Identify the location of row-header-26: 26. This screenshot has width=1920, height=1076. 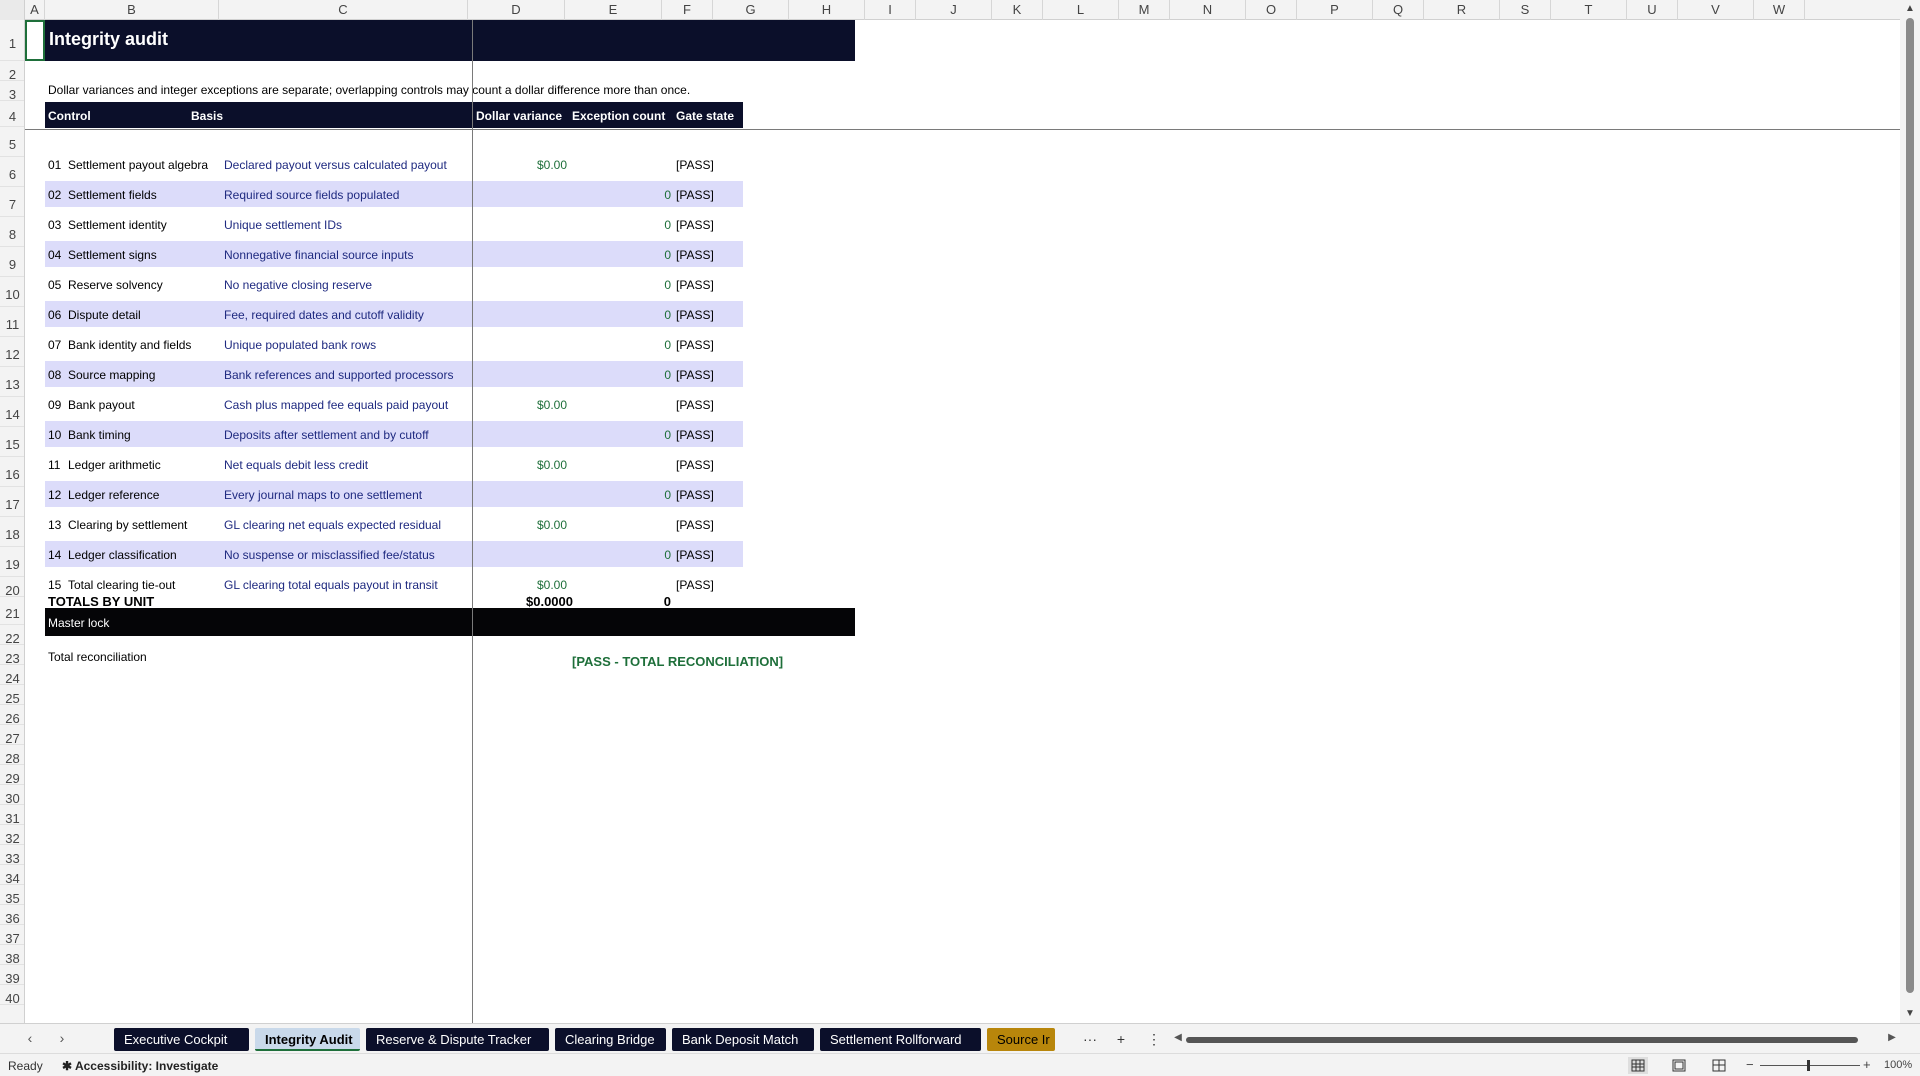
(12, 715).